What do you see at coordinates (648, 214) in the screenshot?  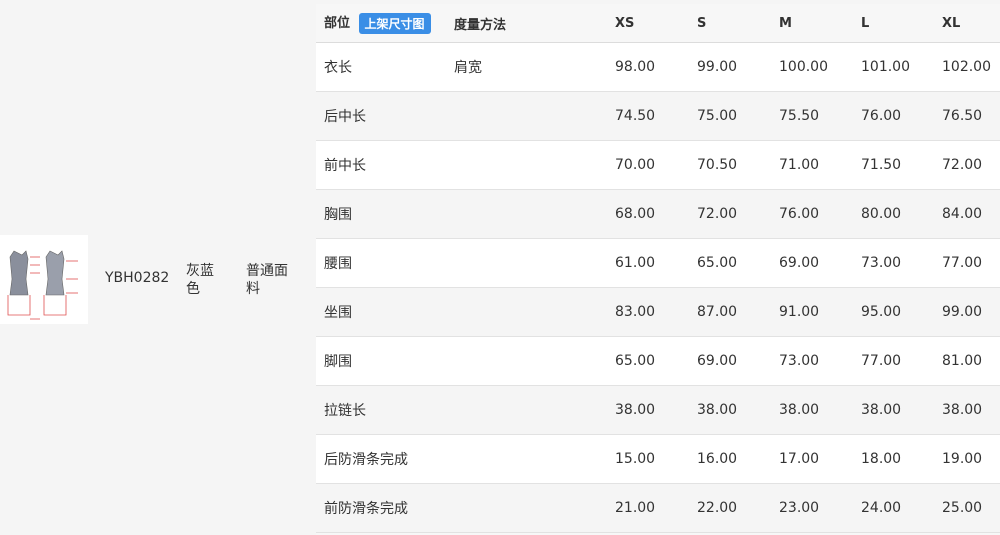 I see `row-size-value-xs: 68.00` at bounding box center [648, 214].